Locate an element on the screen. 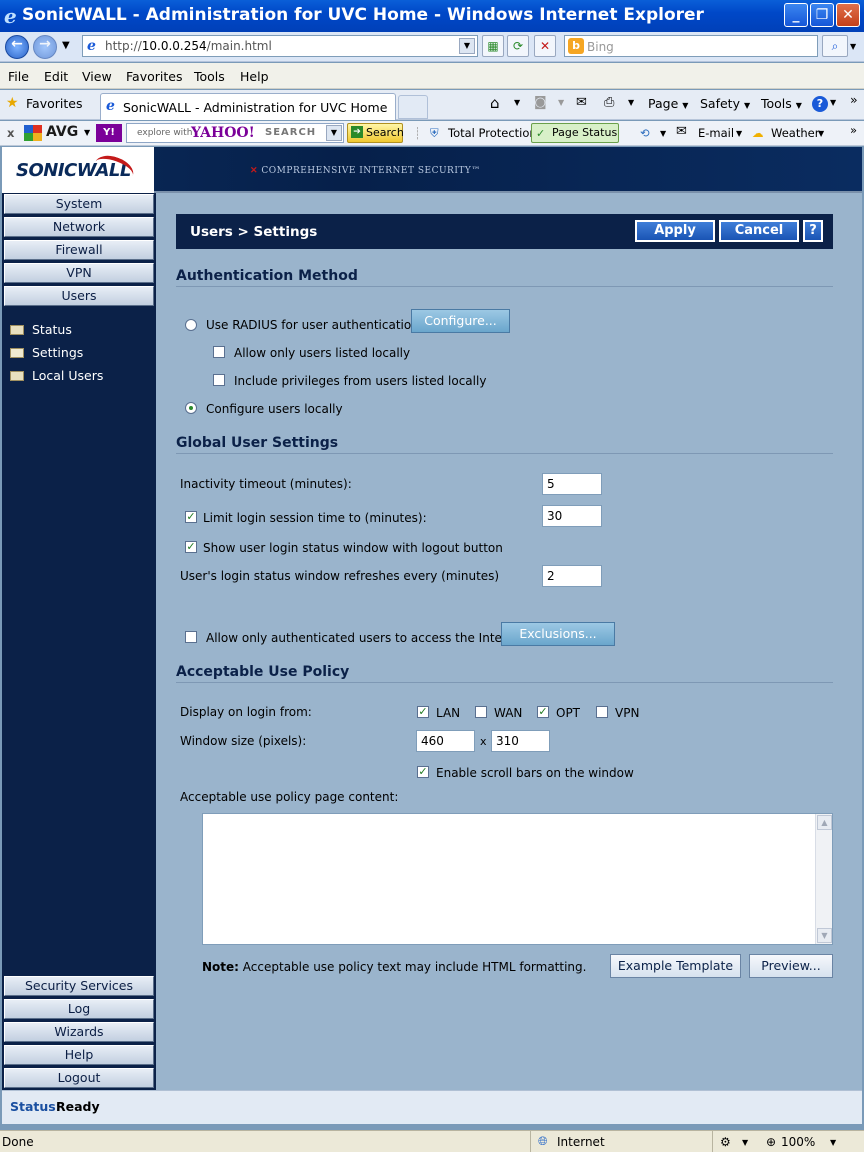  nav-firewall: Firewall is located at coordinates (79, 250).